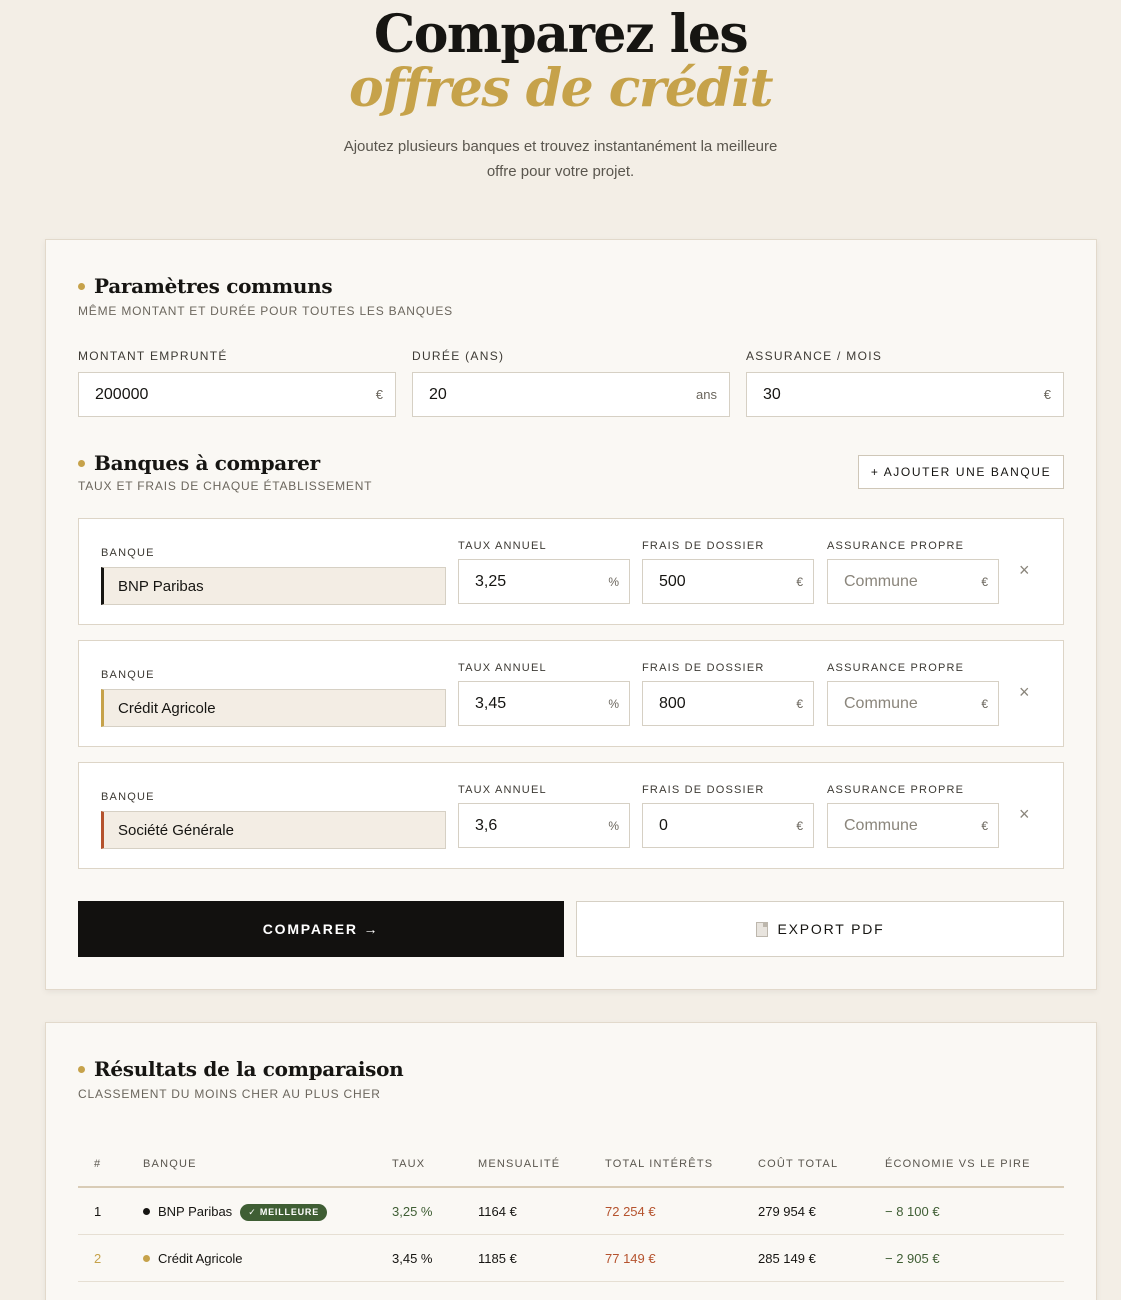  I want to click on duration-field: 20 ans, so click(571, 394).